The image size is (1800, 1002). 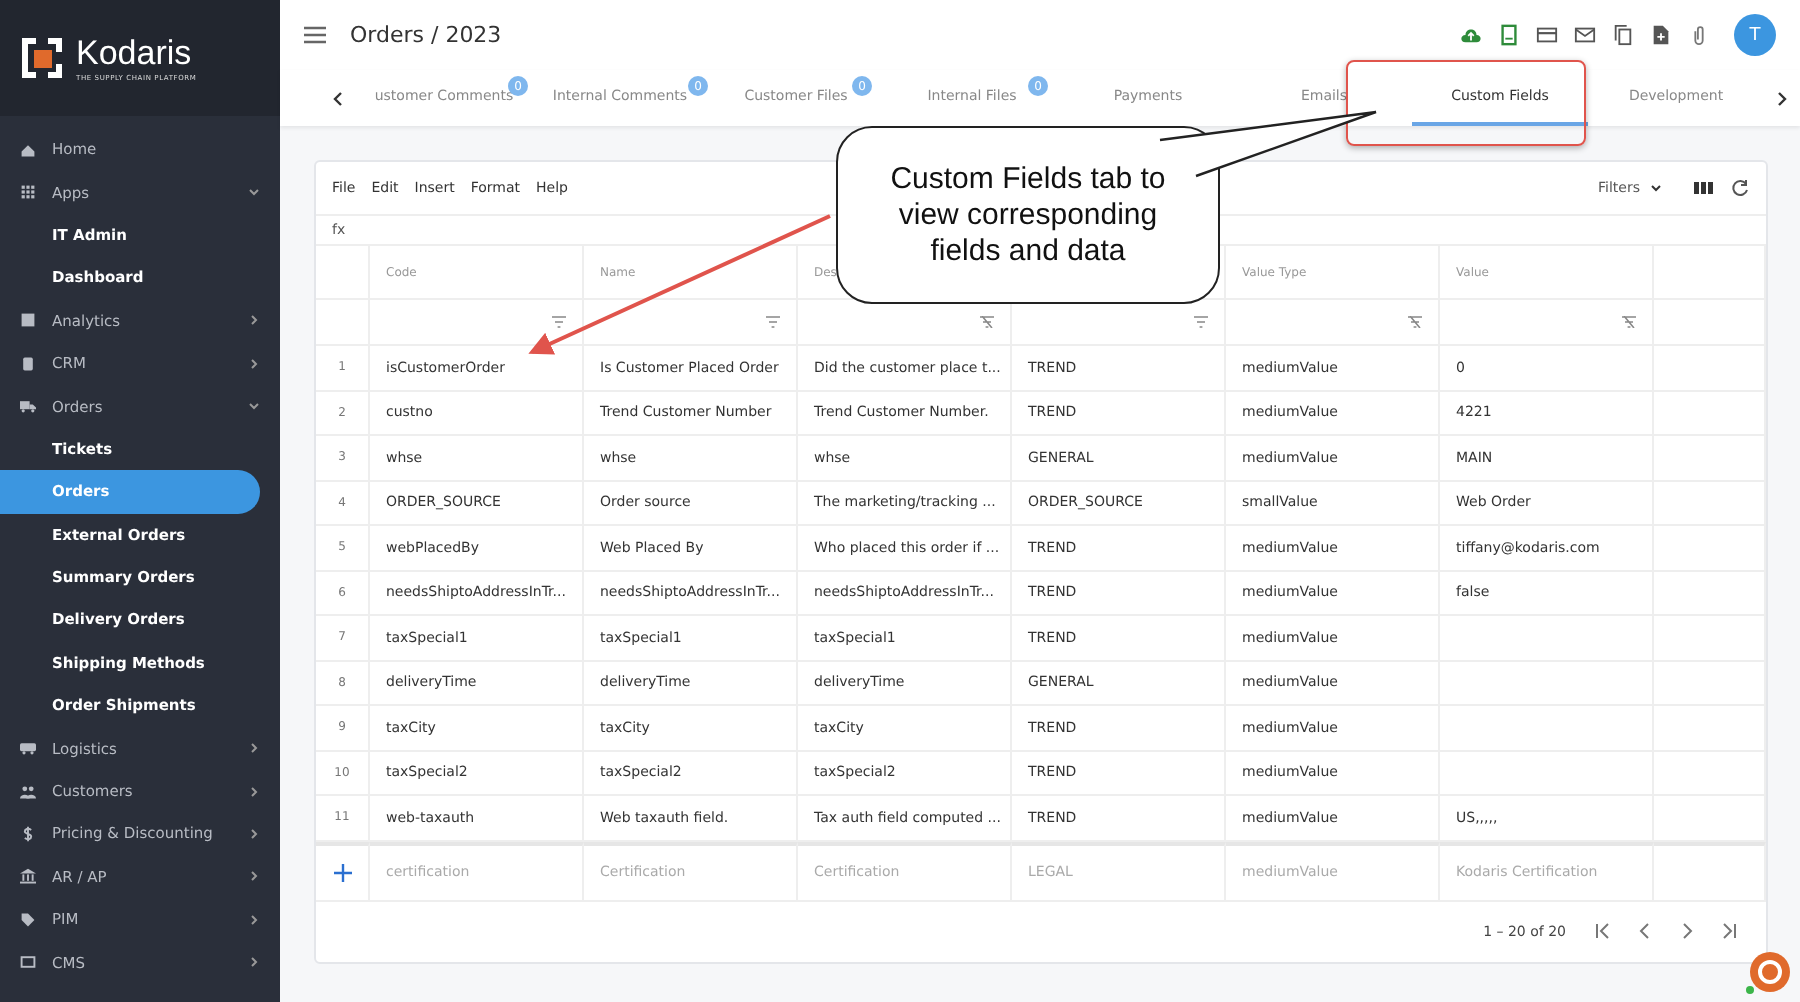 What do you see at coordinates (1704, 188) in the screenshot?
I see `columns-icon` at bounding box center [1704, 188].